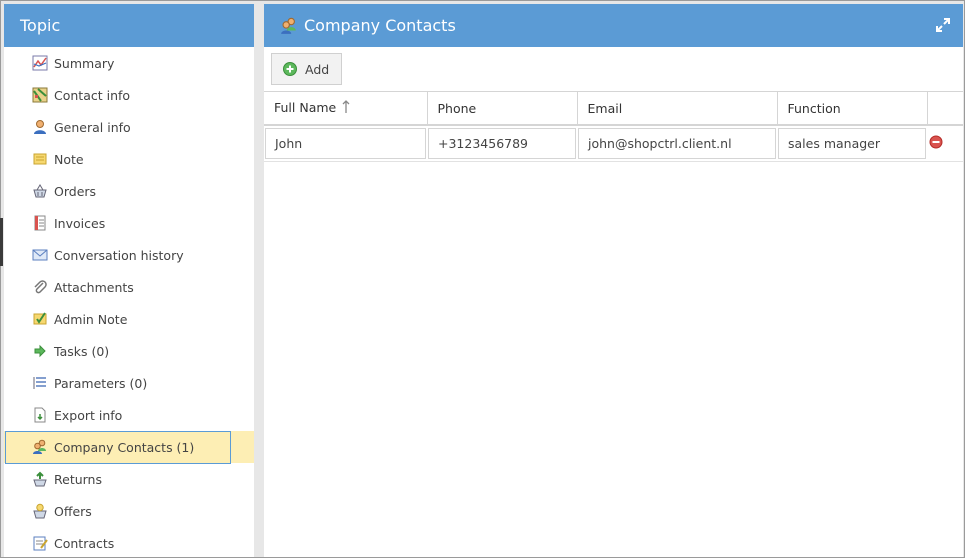 The height and width of the screenshot is (558, 965). What do you see at coordinates (84, 63) in the screenshot?
I see `sidebar-item-label: Summary` at bounding box center [84, 63].